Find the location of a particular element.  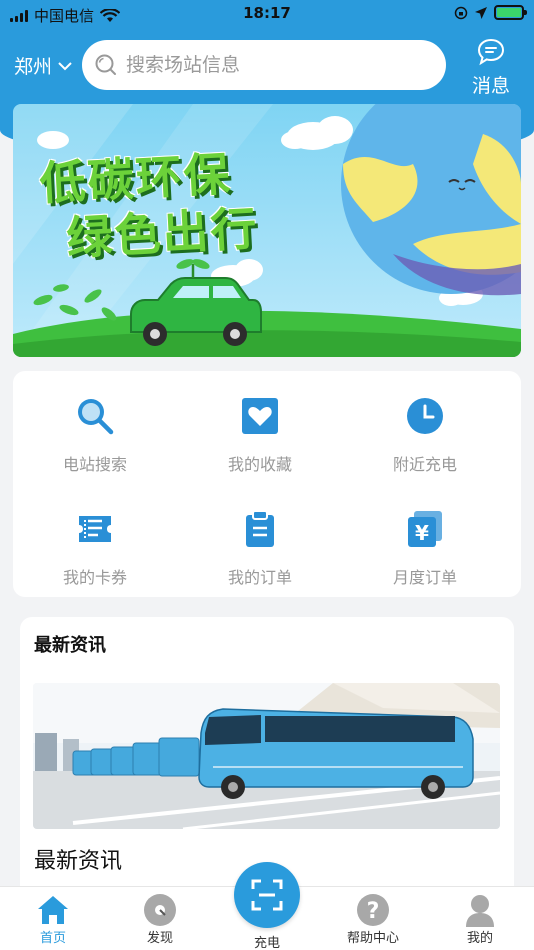

menu-monthly-orders: ¥ 月度订单 is located at coordinates (425, 548).